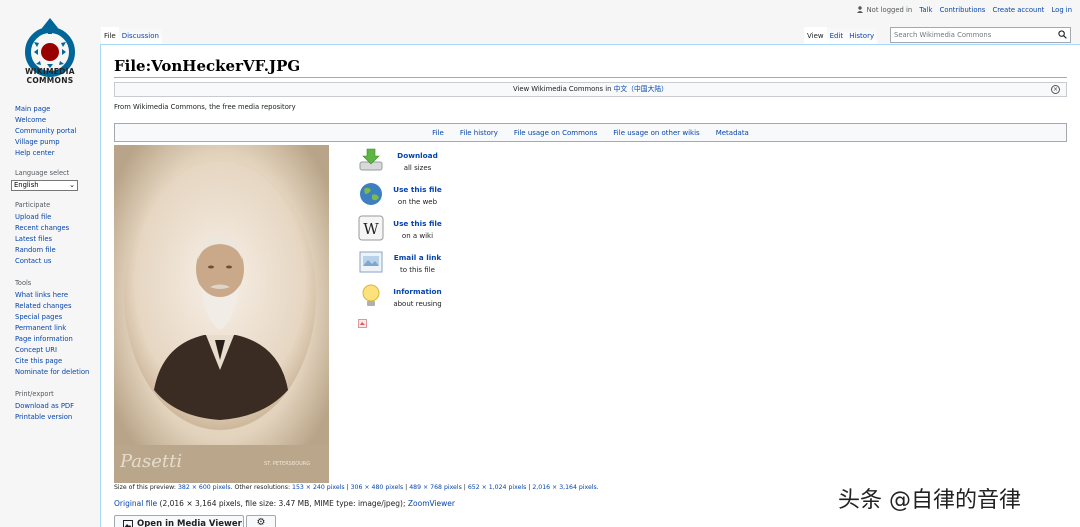 The image size is (1080, 527). Describe the element at coordinates (555, 133) in the screenshot. I see `toc-file-usage-commons: File usage on Commons` at that location.